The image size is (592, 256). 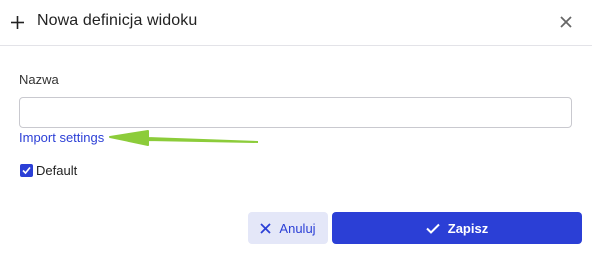 What do you see at coordinates (17, 22) in the screenshot?
I see `plus-icon` at bounding box center [17, 22].